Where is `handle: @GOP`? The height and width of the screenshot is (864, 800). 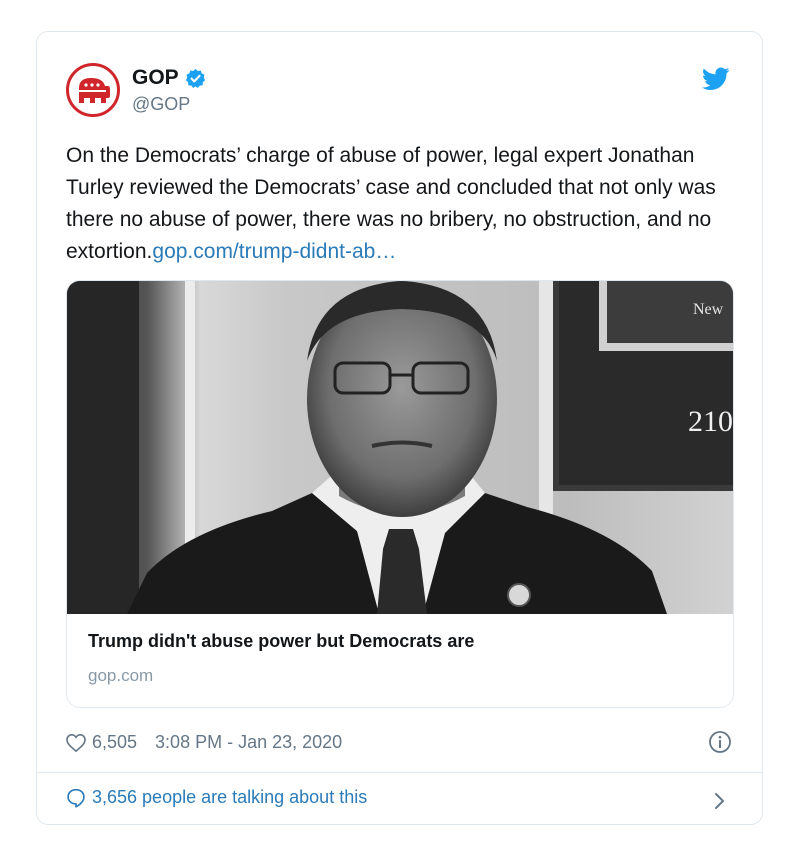 handle: @GOP is located at coordinates (161, 104).